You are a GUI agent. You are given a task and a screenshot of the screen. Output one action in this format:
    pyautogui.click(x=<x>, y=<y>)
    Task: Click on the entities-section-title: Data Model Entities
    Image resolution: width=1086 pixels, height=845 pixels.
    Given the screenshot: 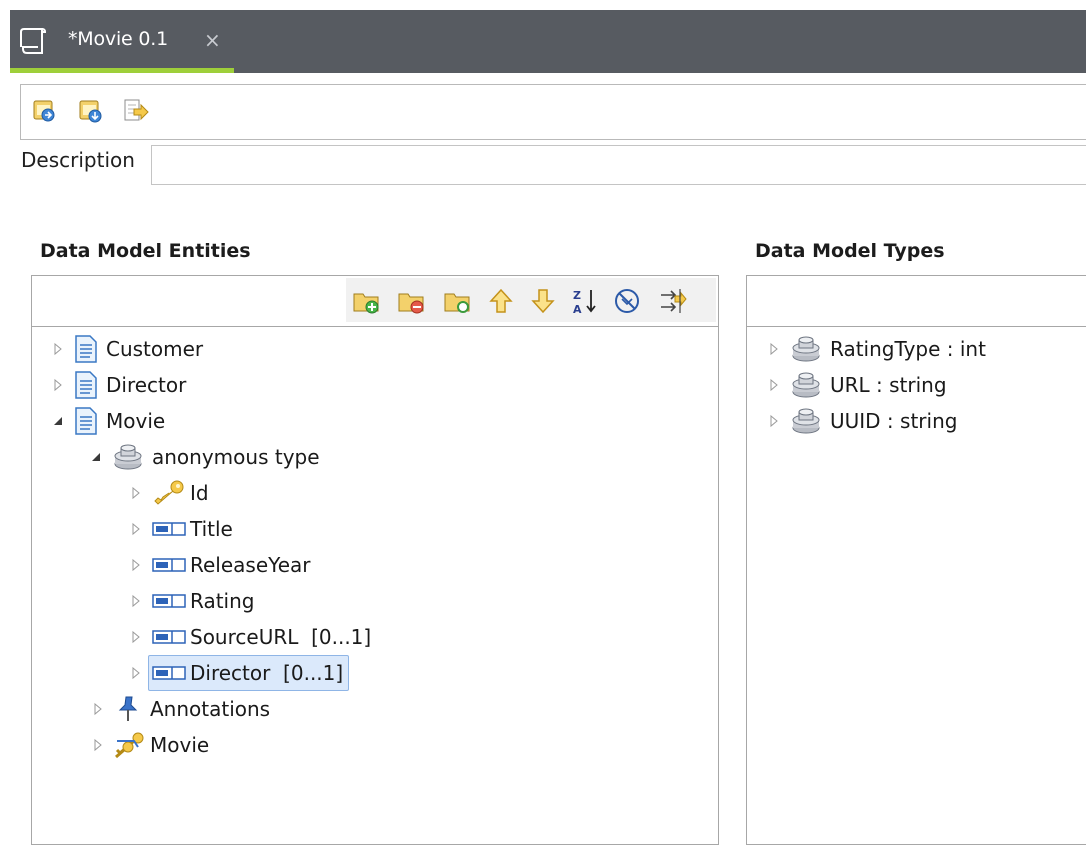 What is the action you would take?
    pyautogui.click(x=145, y=251)
    